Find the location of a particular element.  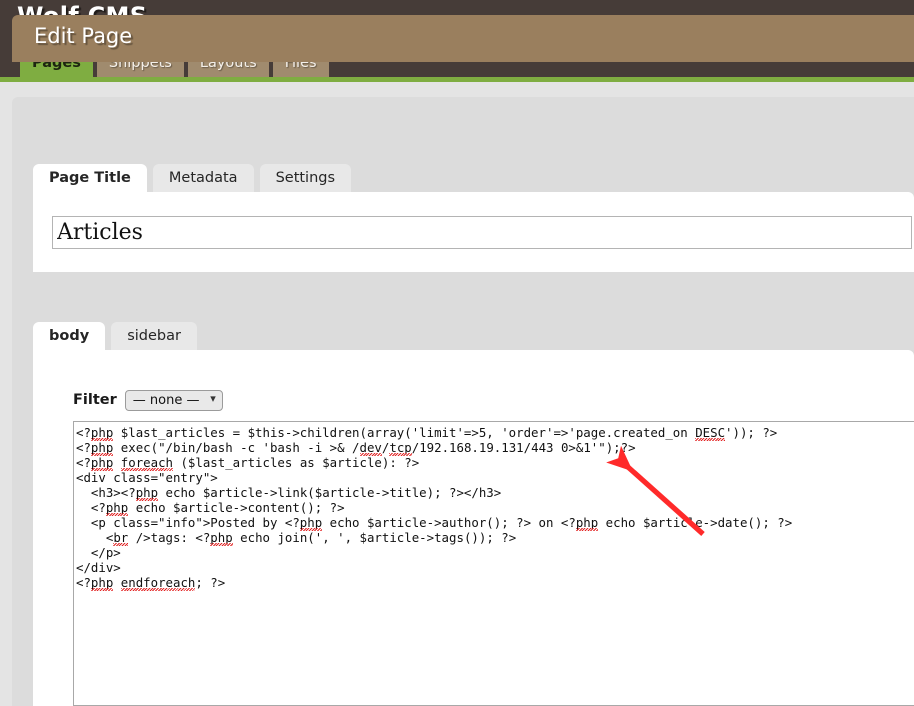

tab-page-title: Page Title is located at coordinates (90, 178).